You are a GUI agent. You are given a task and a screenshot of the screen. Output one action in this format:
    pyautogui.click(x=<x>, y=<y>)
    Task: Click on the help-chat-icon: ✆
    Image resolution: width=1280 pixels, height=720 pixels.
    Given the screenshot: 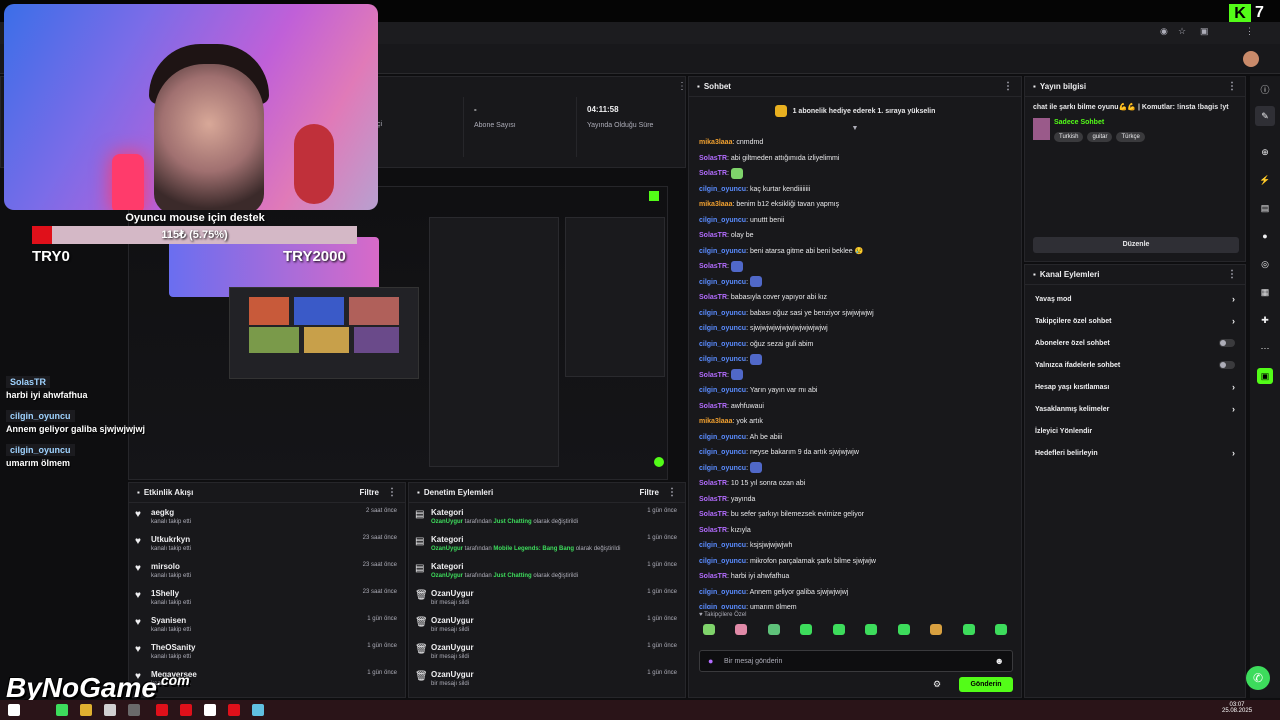 What is the action you would take?
    pyautogui.click(x=1258, y=678)
    